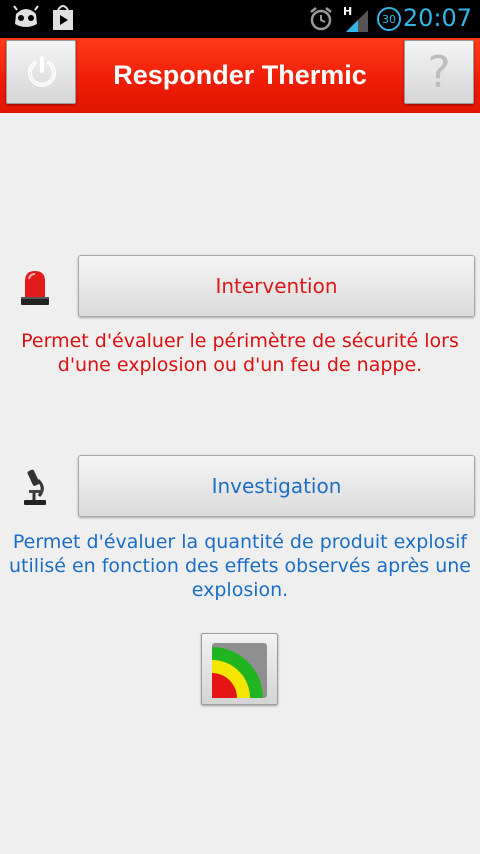  What do you see at coordinates (321, 21) in the screenshot?
I see `alarm-icon` at bounding box center [321, 21].